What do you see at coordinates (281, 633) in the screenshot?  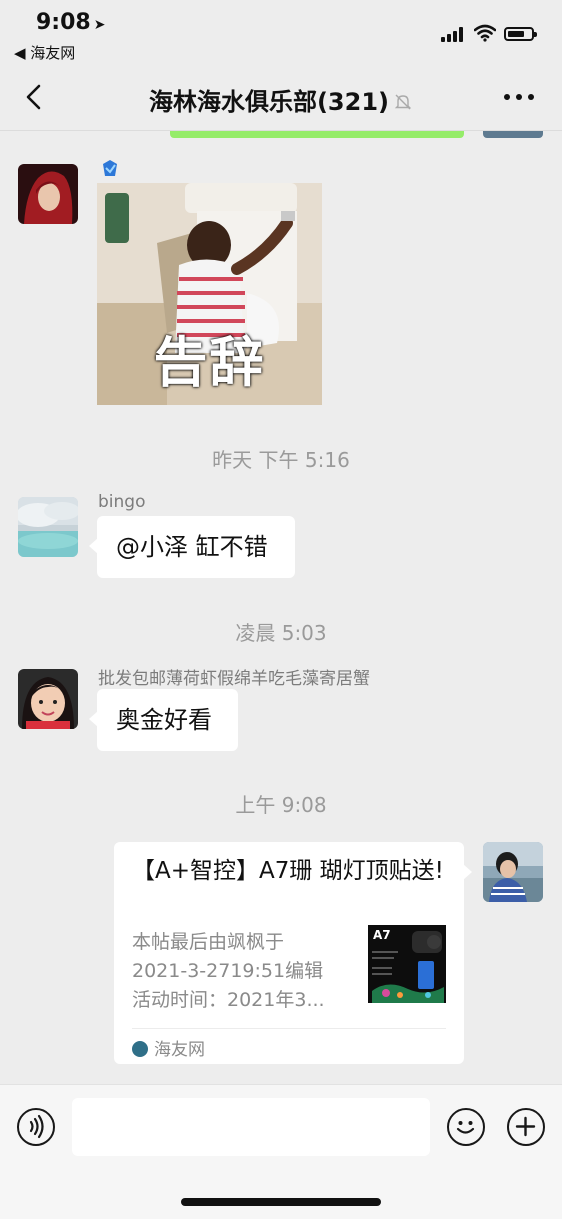 I see `timestamp: 凌晨 5:03` at bounding box center [281, 633].